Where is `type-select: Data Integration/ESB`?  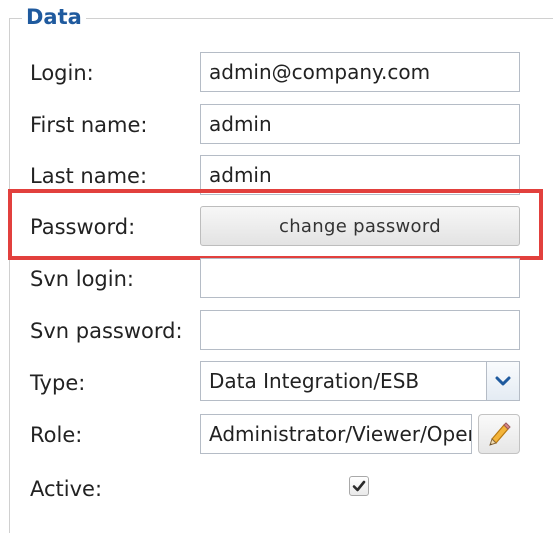 type-select: Data Integration/ESB is located at coordinates (360, 381).